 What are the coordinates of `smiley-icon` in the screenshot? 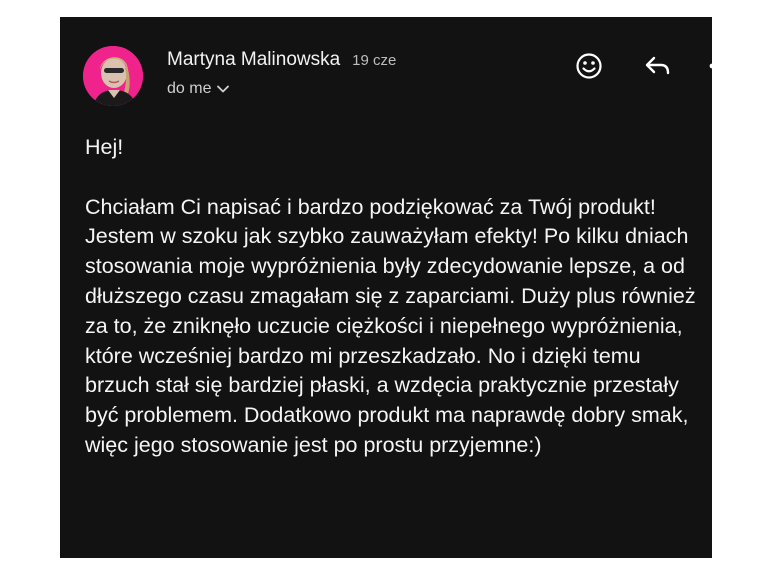 It's located at (589, 66).